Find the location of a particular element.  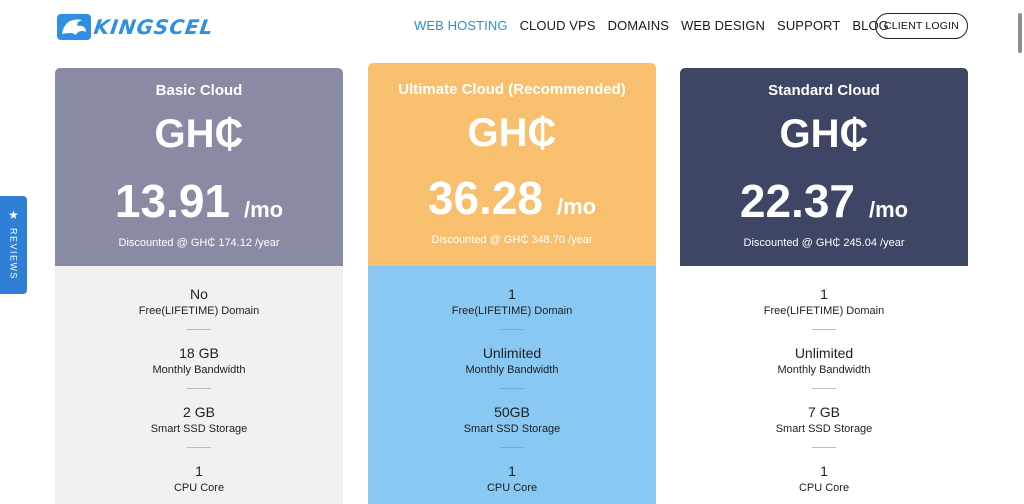

plan-discount: Discounted @ GH₵ 245.04 /year is located at coordinates (824, 243).